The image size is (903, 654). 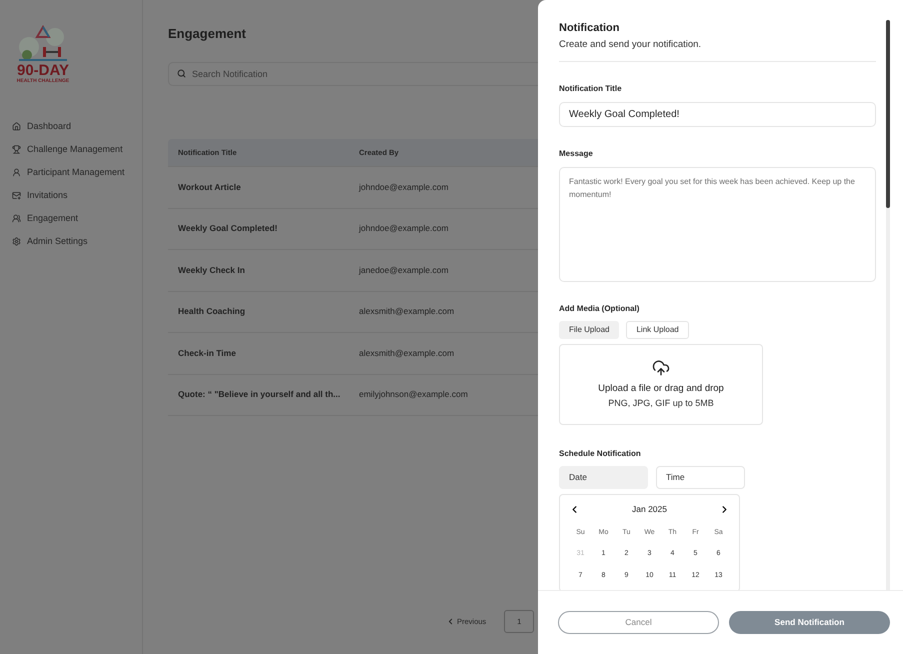 I want to click on logo-title: 90-DAY, so click(x=43, y=70).